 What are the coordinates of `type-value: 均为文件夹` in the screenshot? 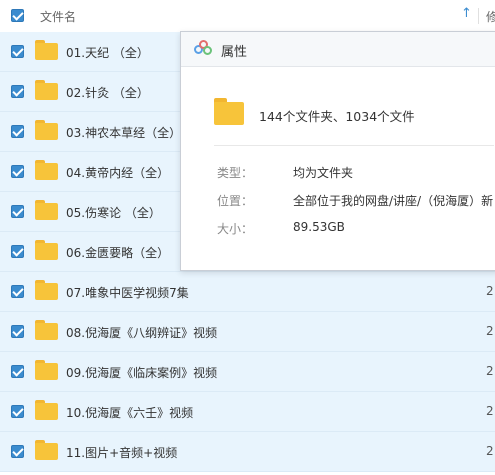 It's located at (323, 173).